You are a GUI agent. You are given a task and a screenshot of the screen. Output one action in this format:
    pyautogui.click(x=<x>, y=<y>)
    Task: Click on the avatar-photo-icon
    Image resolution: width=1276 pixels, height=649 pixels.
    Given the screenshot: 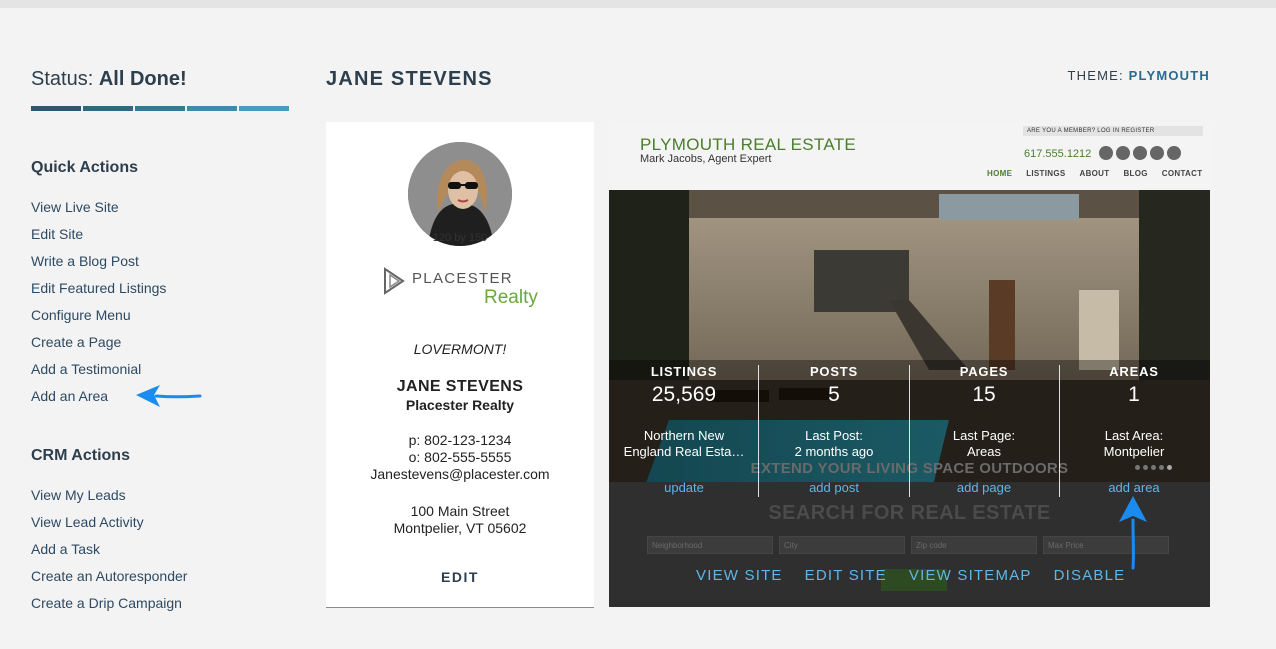 What is the action you would take?
    pyautogui.click(x=460, y=194)
    